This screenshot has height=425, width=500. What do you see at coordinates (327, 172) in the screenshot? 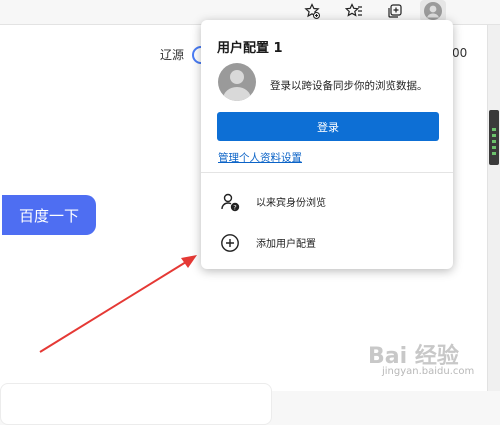
I see `panel-divider` at bounding box center [327, 172].